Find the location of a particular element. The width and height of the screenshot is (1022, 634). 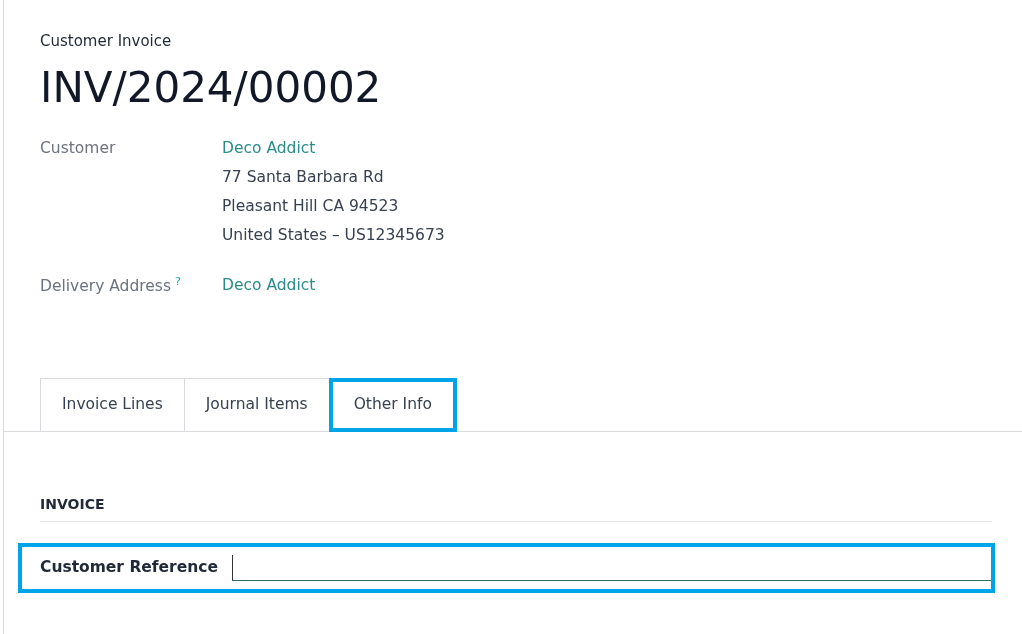

field-label: Customer Reference is located at coordinates (129, 568).